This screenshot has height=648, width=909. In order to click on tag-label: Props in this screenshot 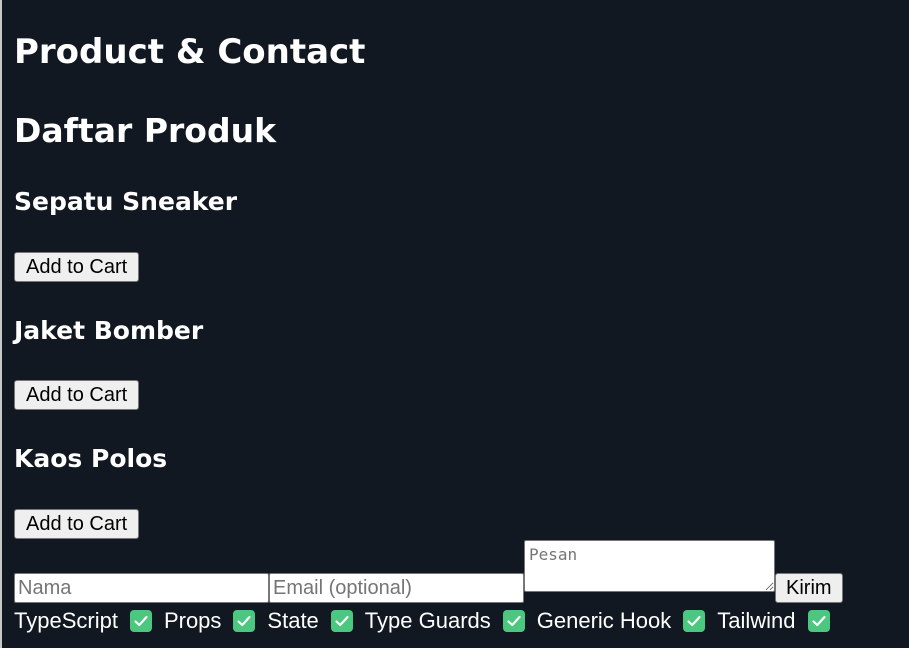, I will do `click(192, 620)`.